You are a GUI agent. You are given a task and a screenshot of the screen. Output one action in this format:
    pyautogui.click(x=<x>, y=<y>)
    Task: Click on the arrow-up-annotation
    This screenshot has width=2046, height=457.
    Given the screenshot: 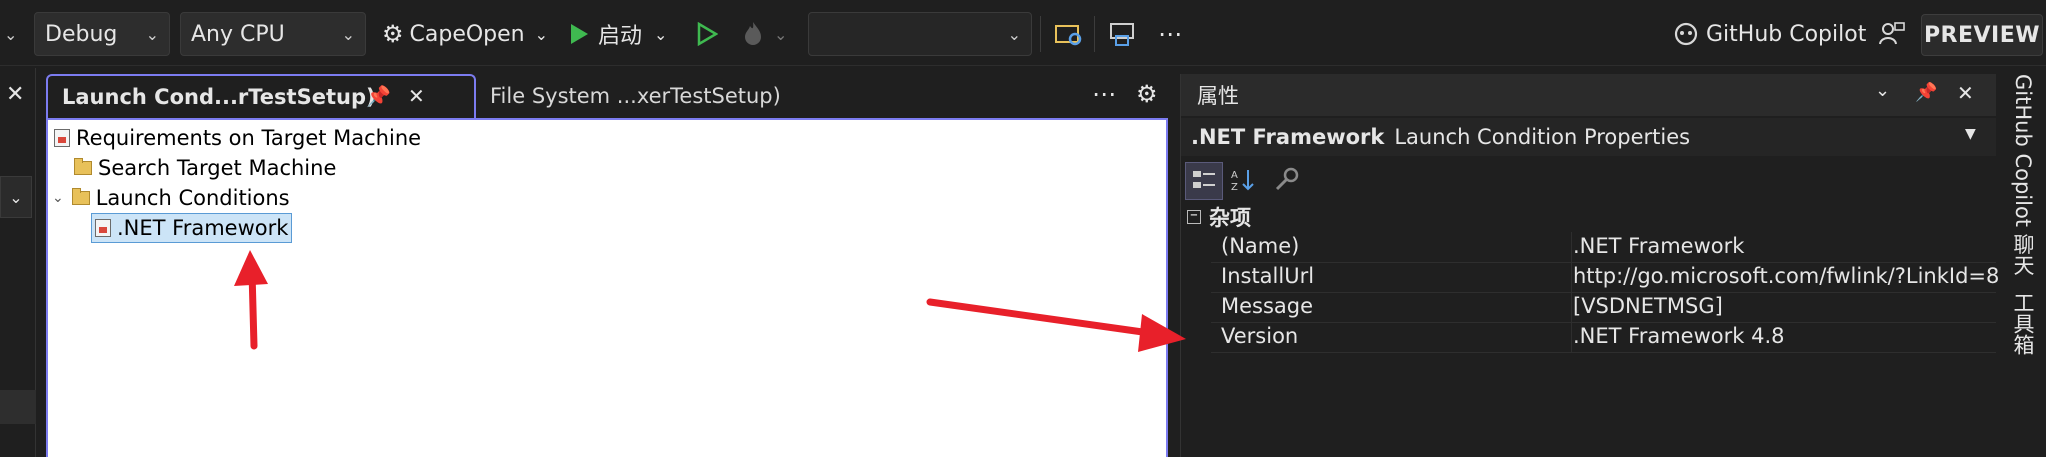 What is the action you would take?
    pyautogui.click(x=251, y=300)
    